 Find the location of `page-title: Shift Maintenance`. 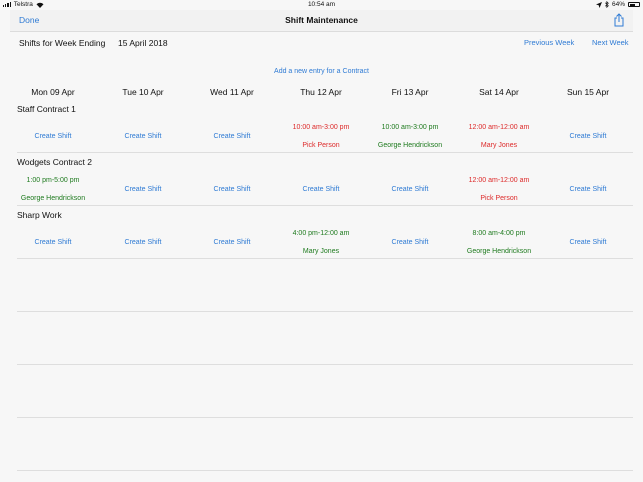

page-title: Shift Maintenance is located at coordinates (321, 20).